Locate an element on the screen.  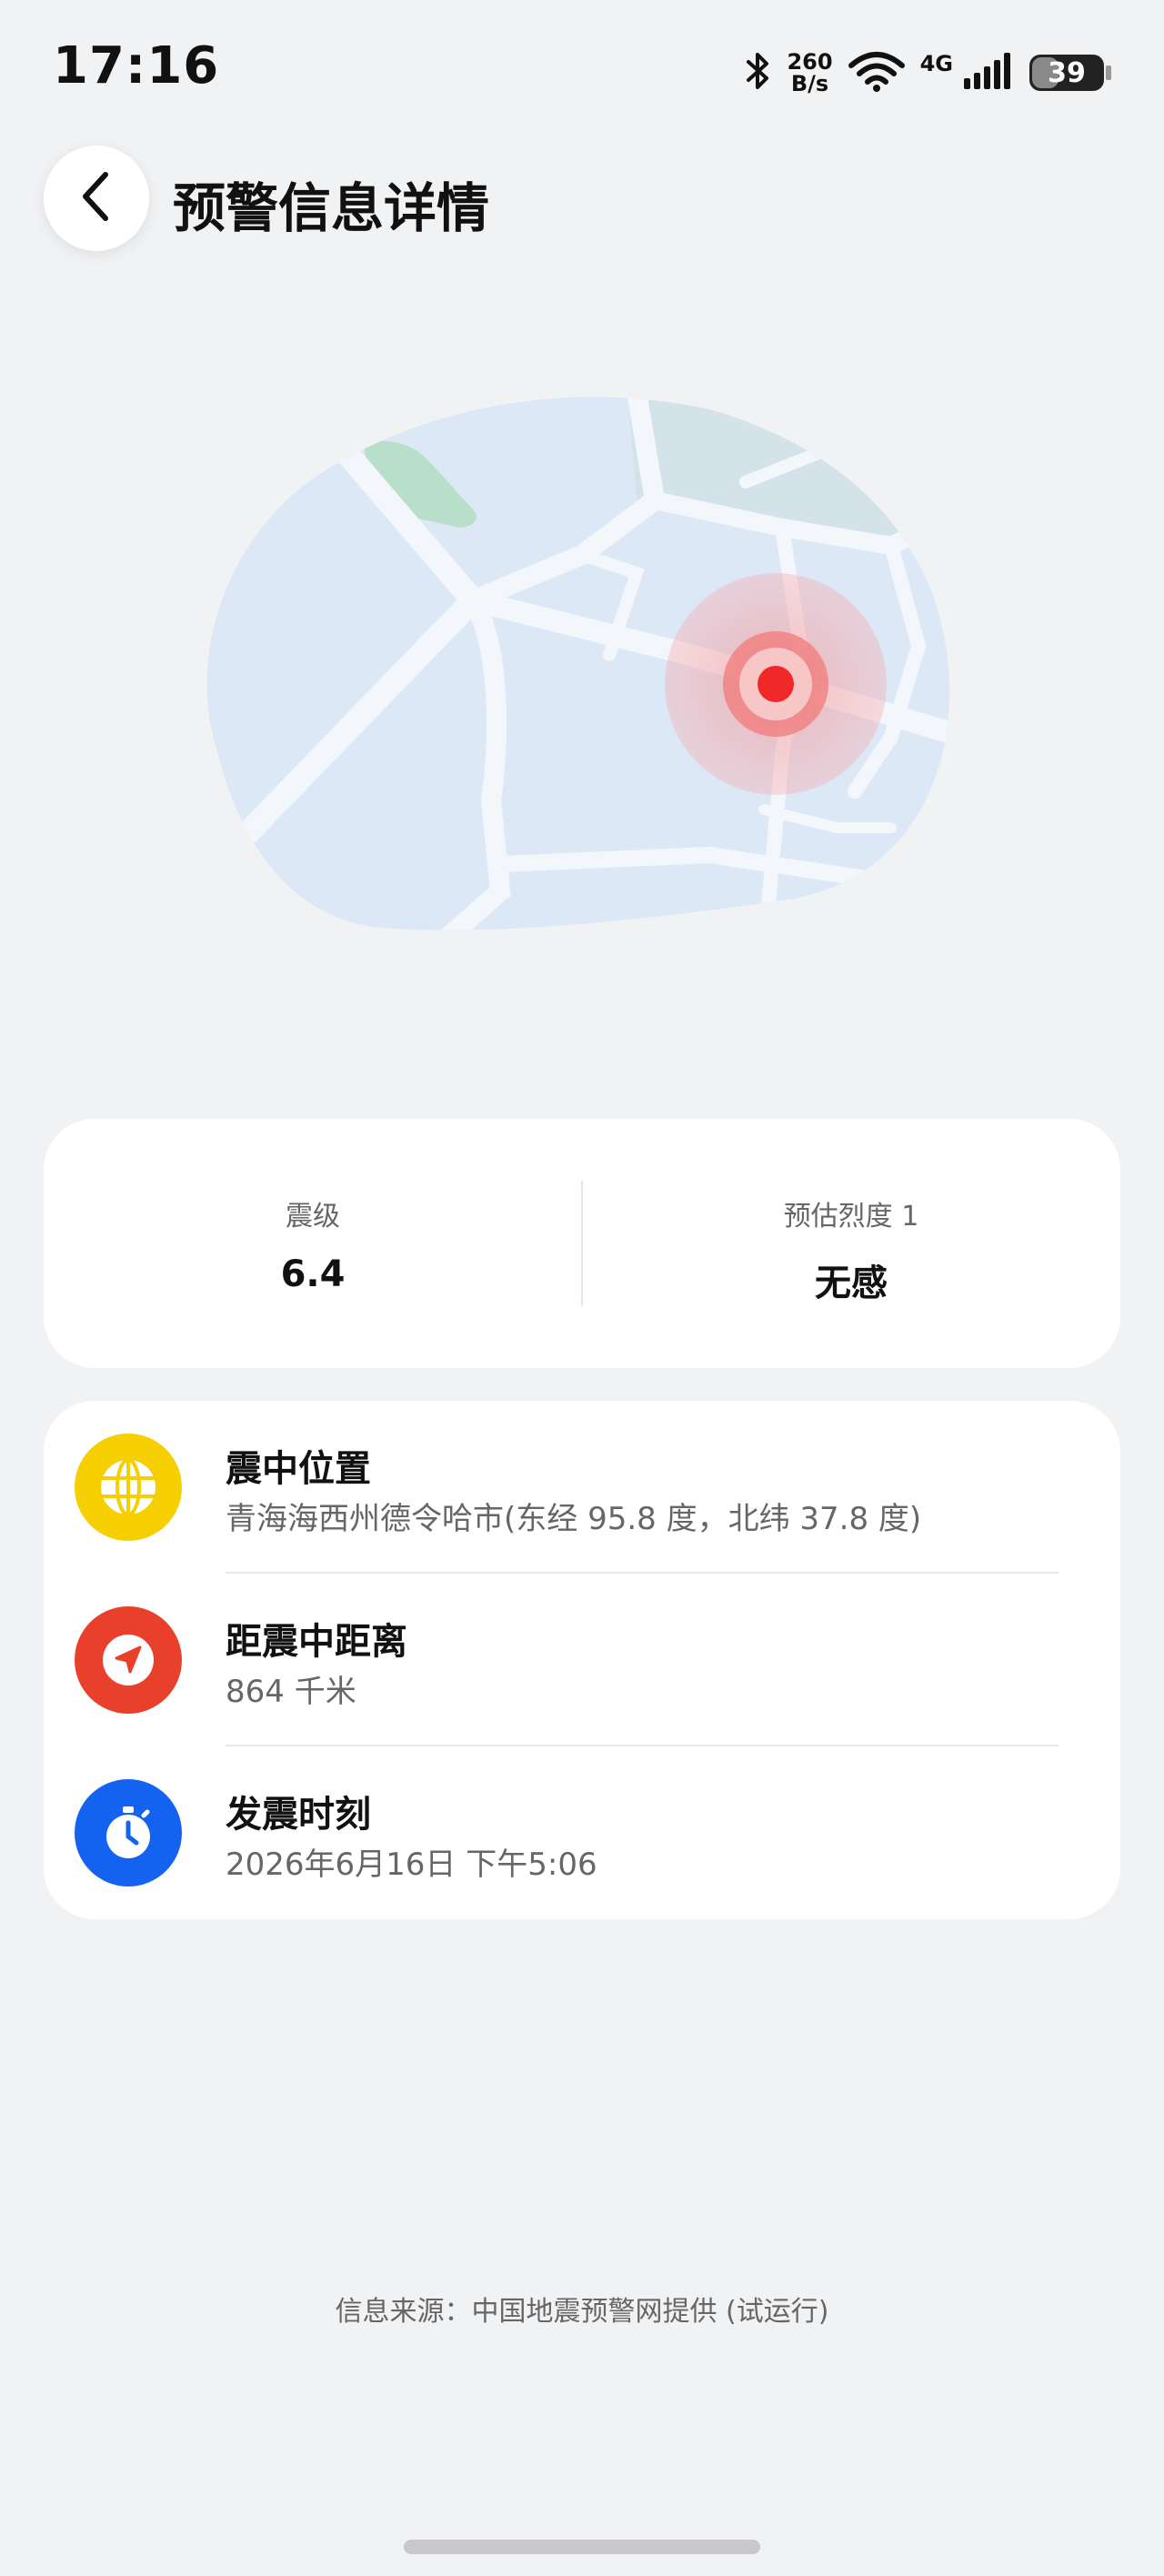
source-note: 信息来源：中国地震预警网提供 (试运行) is located at coordinates (582, 2312).